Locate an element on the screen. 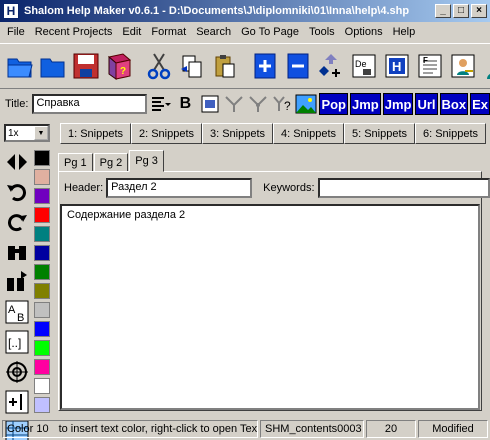 The image size is (490, 440). header-label: Header: is located at coordinates (84, 188).